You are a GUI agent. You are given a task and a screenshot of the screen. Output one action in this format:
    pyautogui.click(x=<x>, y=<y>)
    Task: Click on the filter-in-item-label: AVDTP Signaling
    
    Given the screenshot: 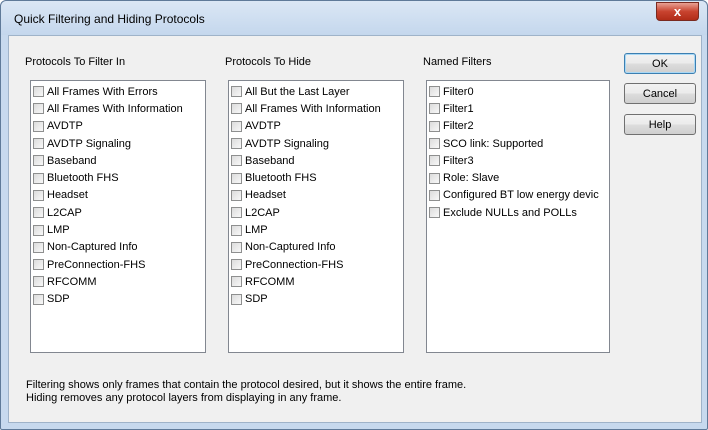 What is the action you would take?
    pyautogui.click(x=89, y=143)
    